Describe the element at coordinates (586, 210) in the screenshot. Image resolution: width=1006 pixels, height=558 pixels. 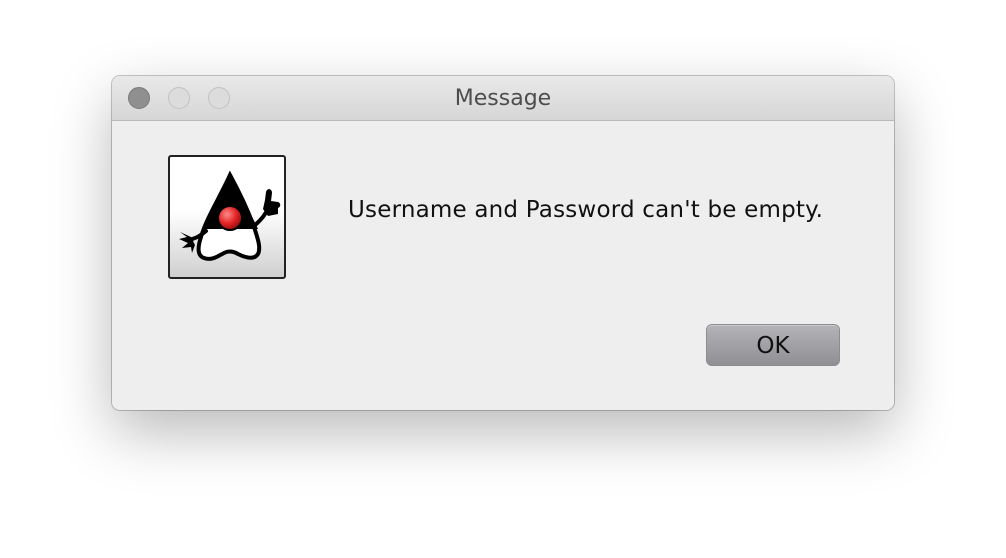
I see `dialog-message: Username and Password can't be empty.` at that location.